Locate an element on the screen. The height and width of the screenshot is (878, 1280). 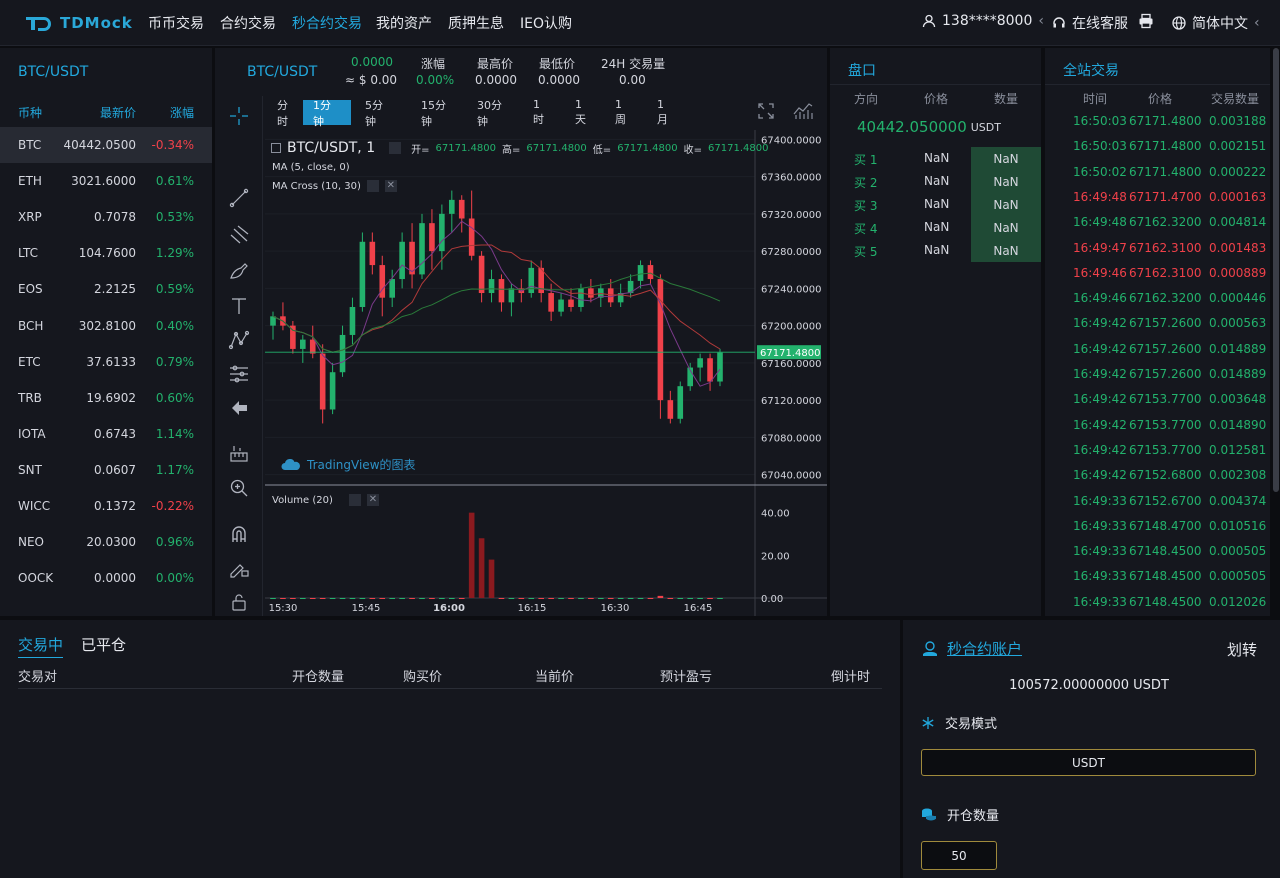
timeframe-6: 1天 is located at coordinates (581, 112).